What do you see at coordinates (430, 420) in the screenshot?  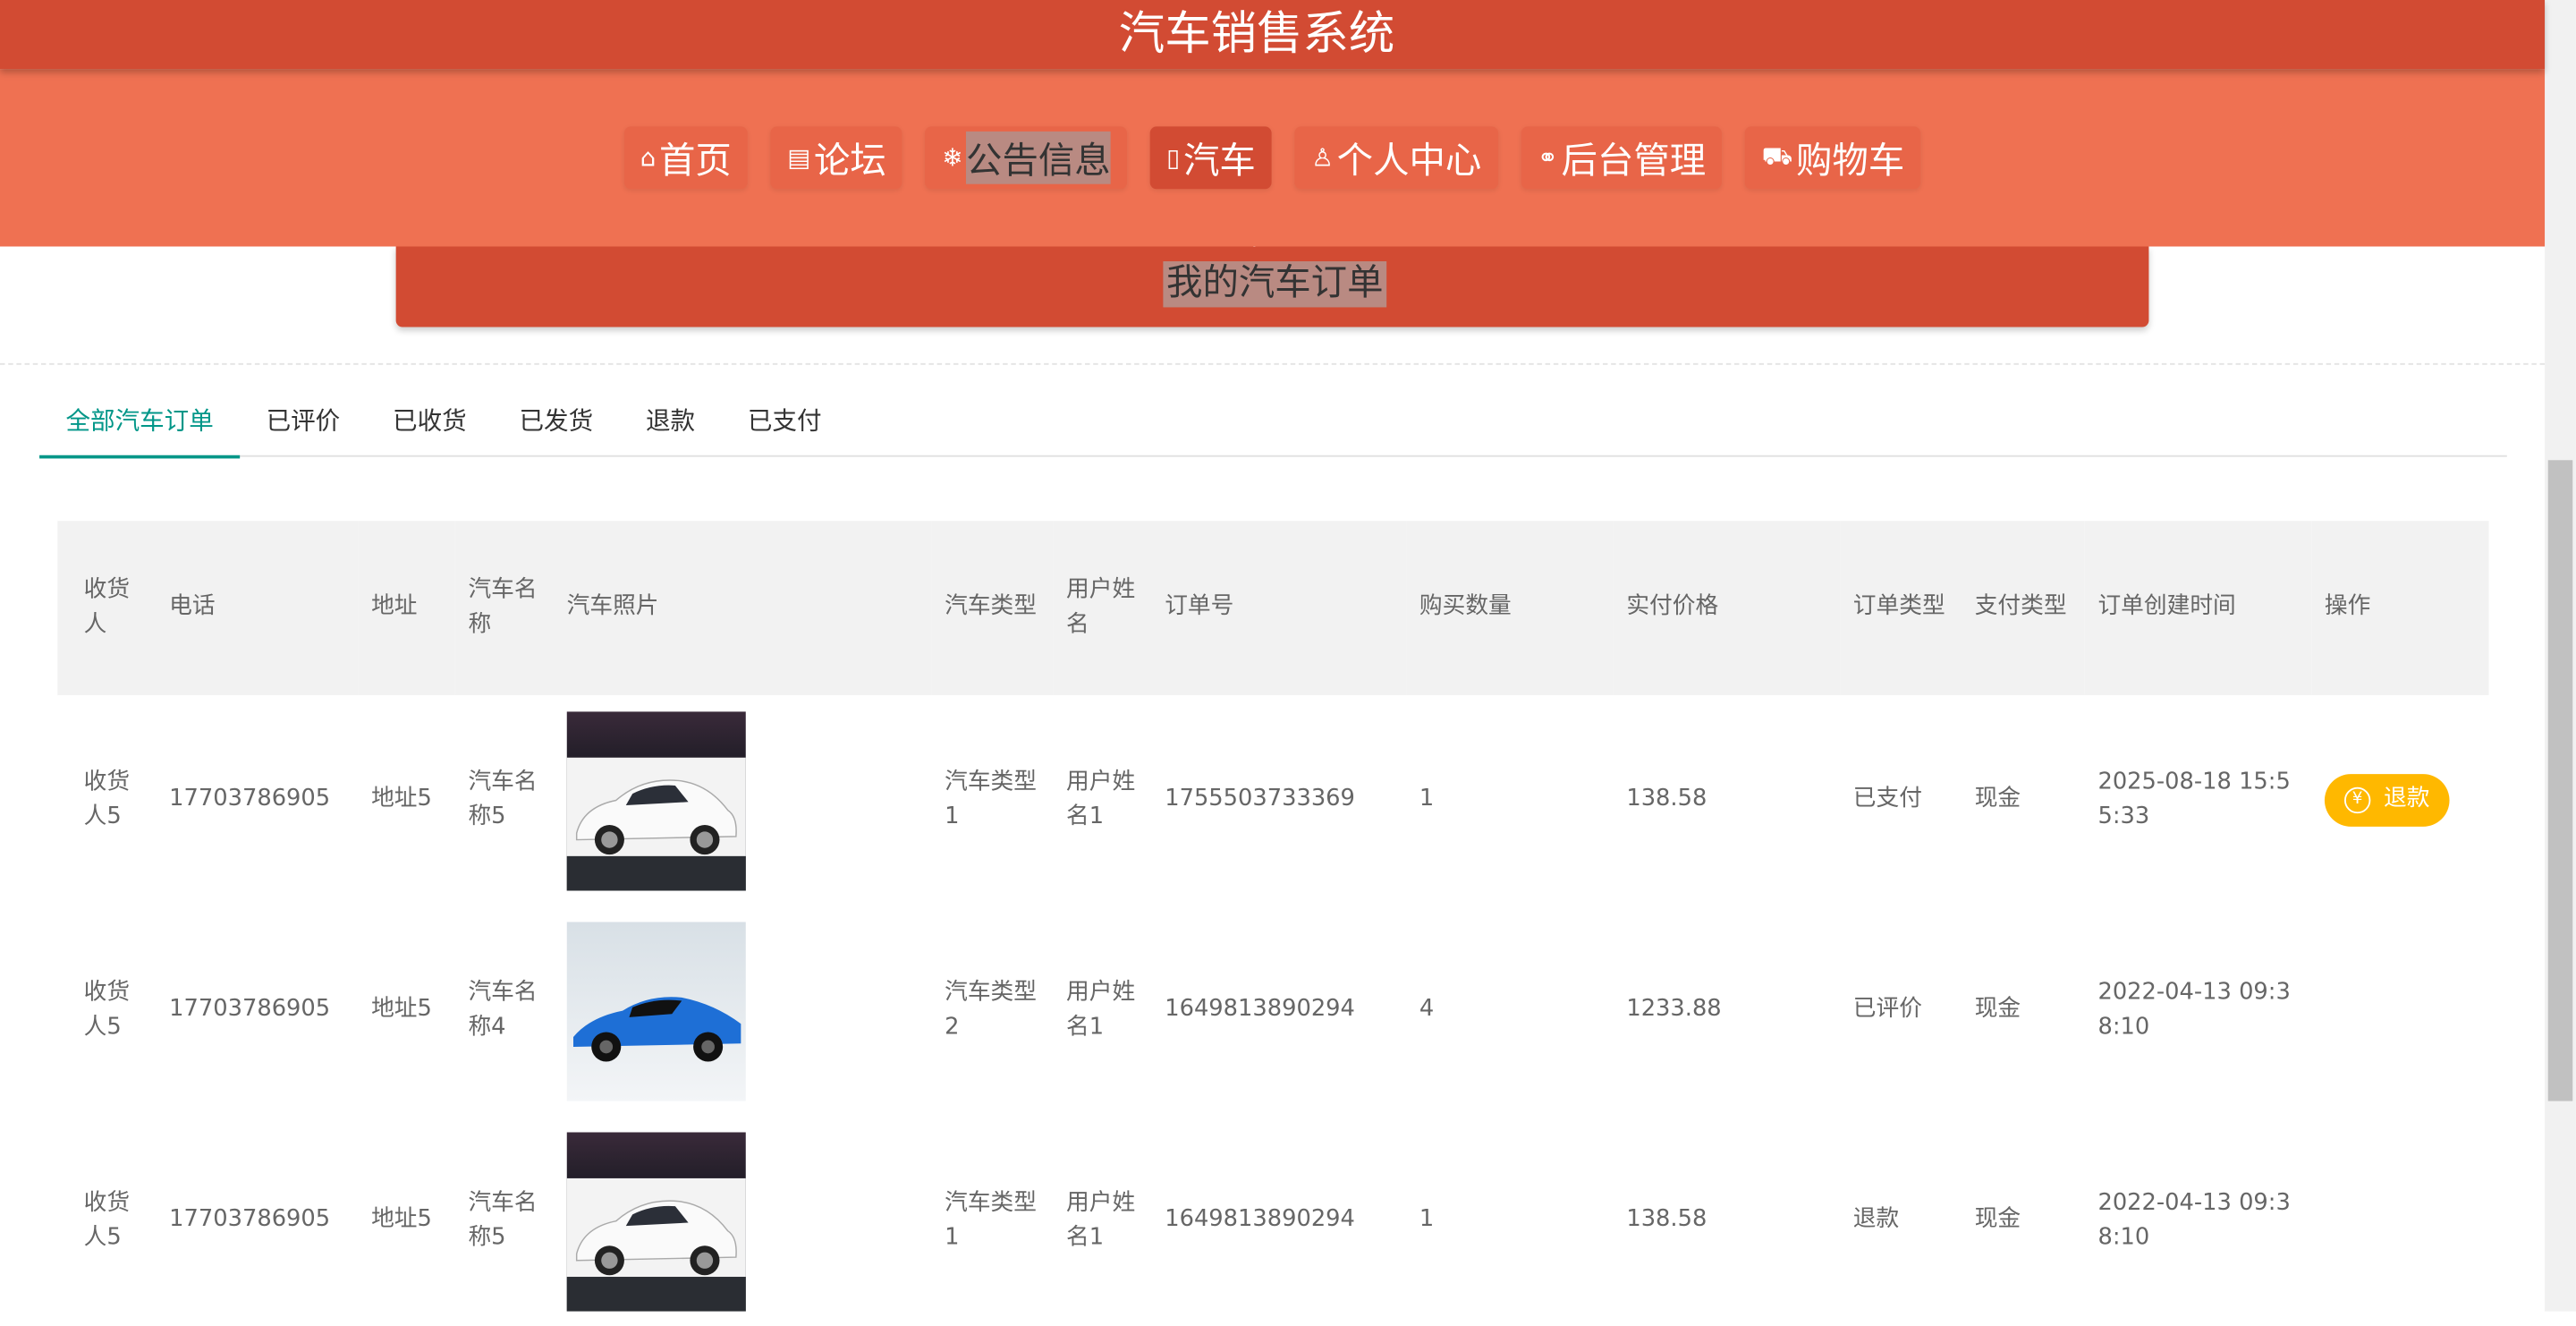 I see `tab-received: 已收货` at bounding box center [430, 420].